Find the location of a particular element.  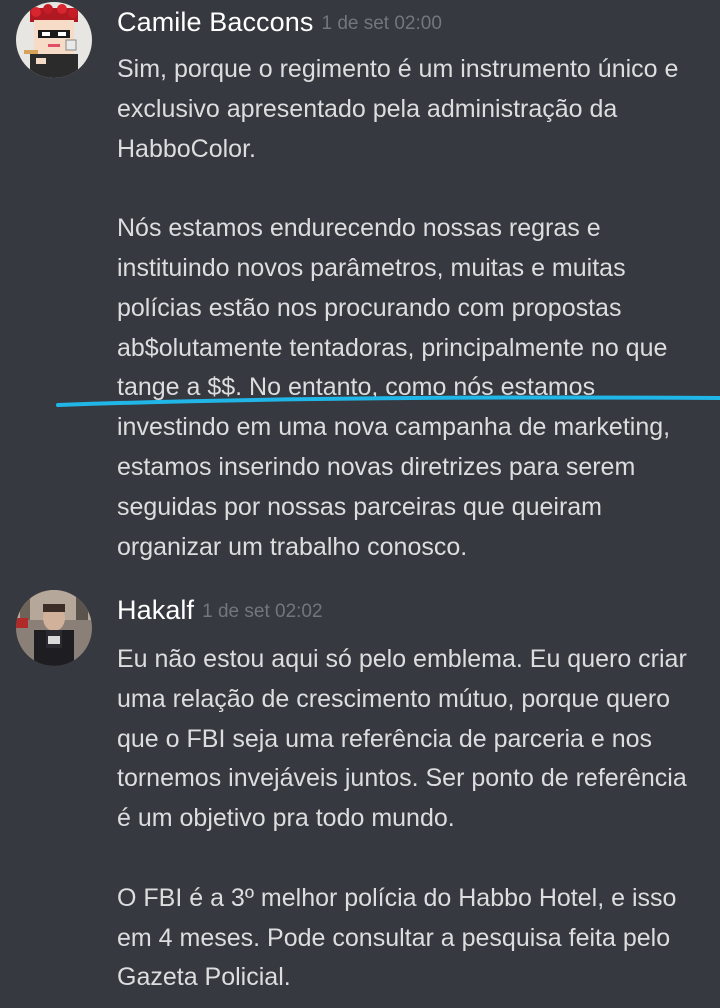

person-photo-avatar-icon is located at coordinates (54, 628).